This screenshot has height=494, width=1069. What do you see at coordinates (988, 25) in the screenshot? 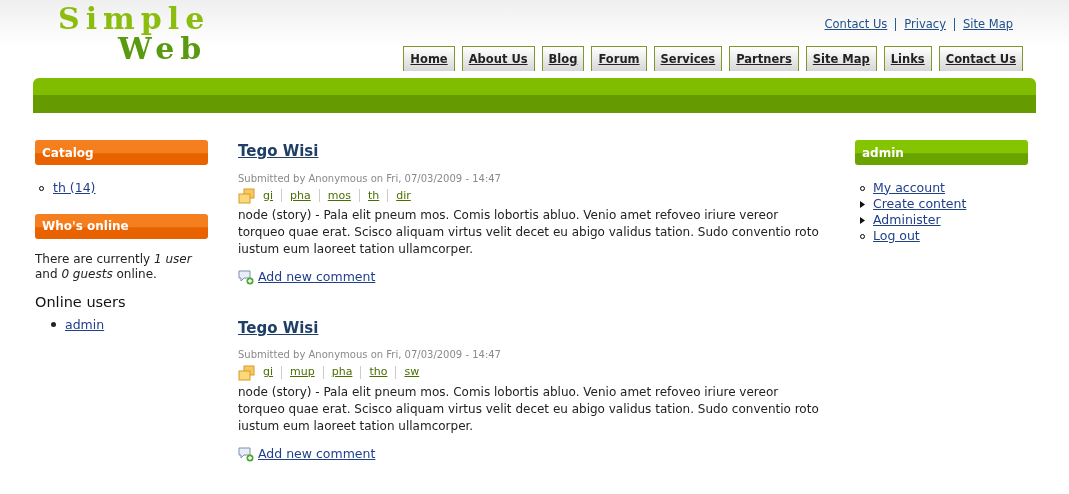
I see `top-link: Site Map` at bounding box center [988, 25].